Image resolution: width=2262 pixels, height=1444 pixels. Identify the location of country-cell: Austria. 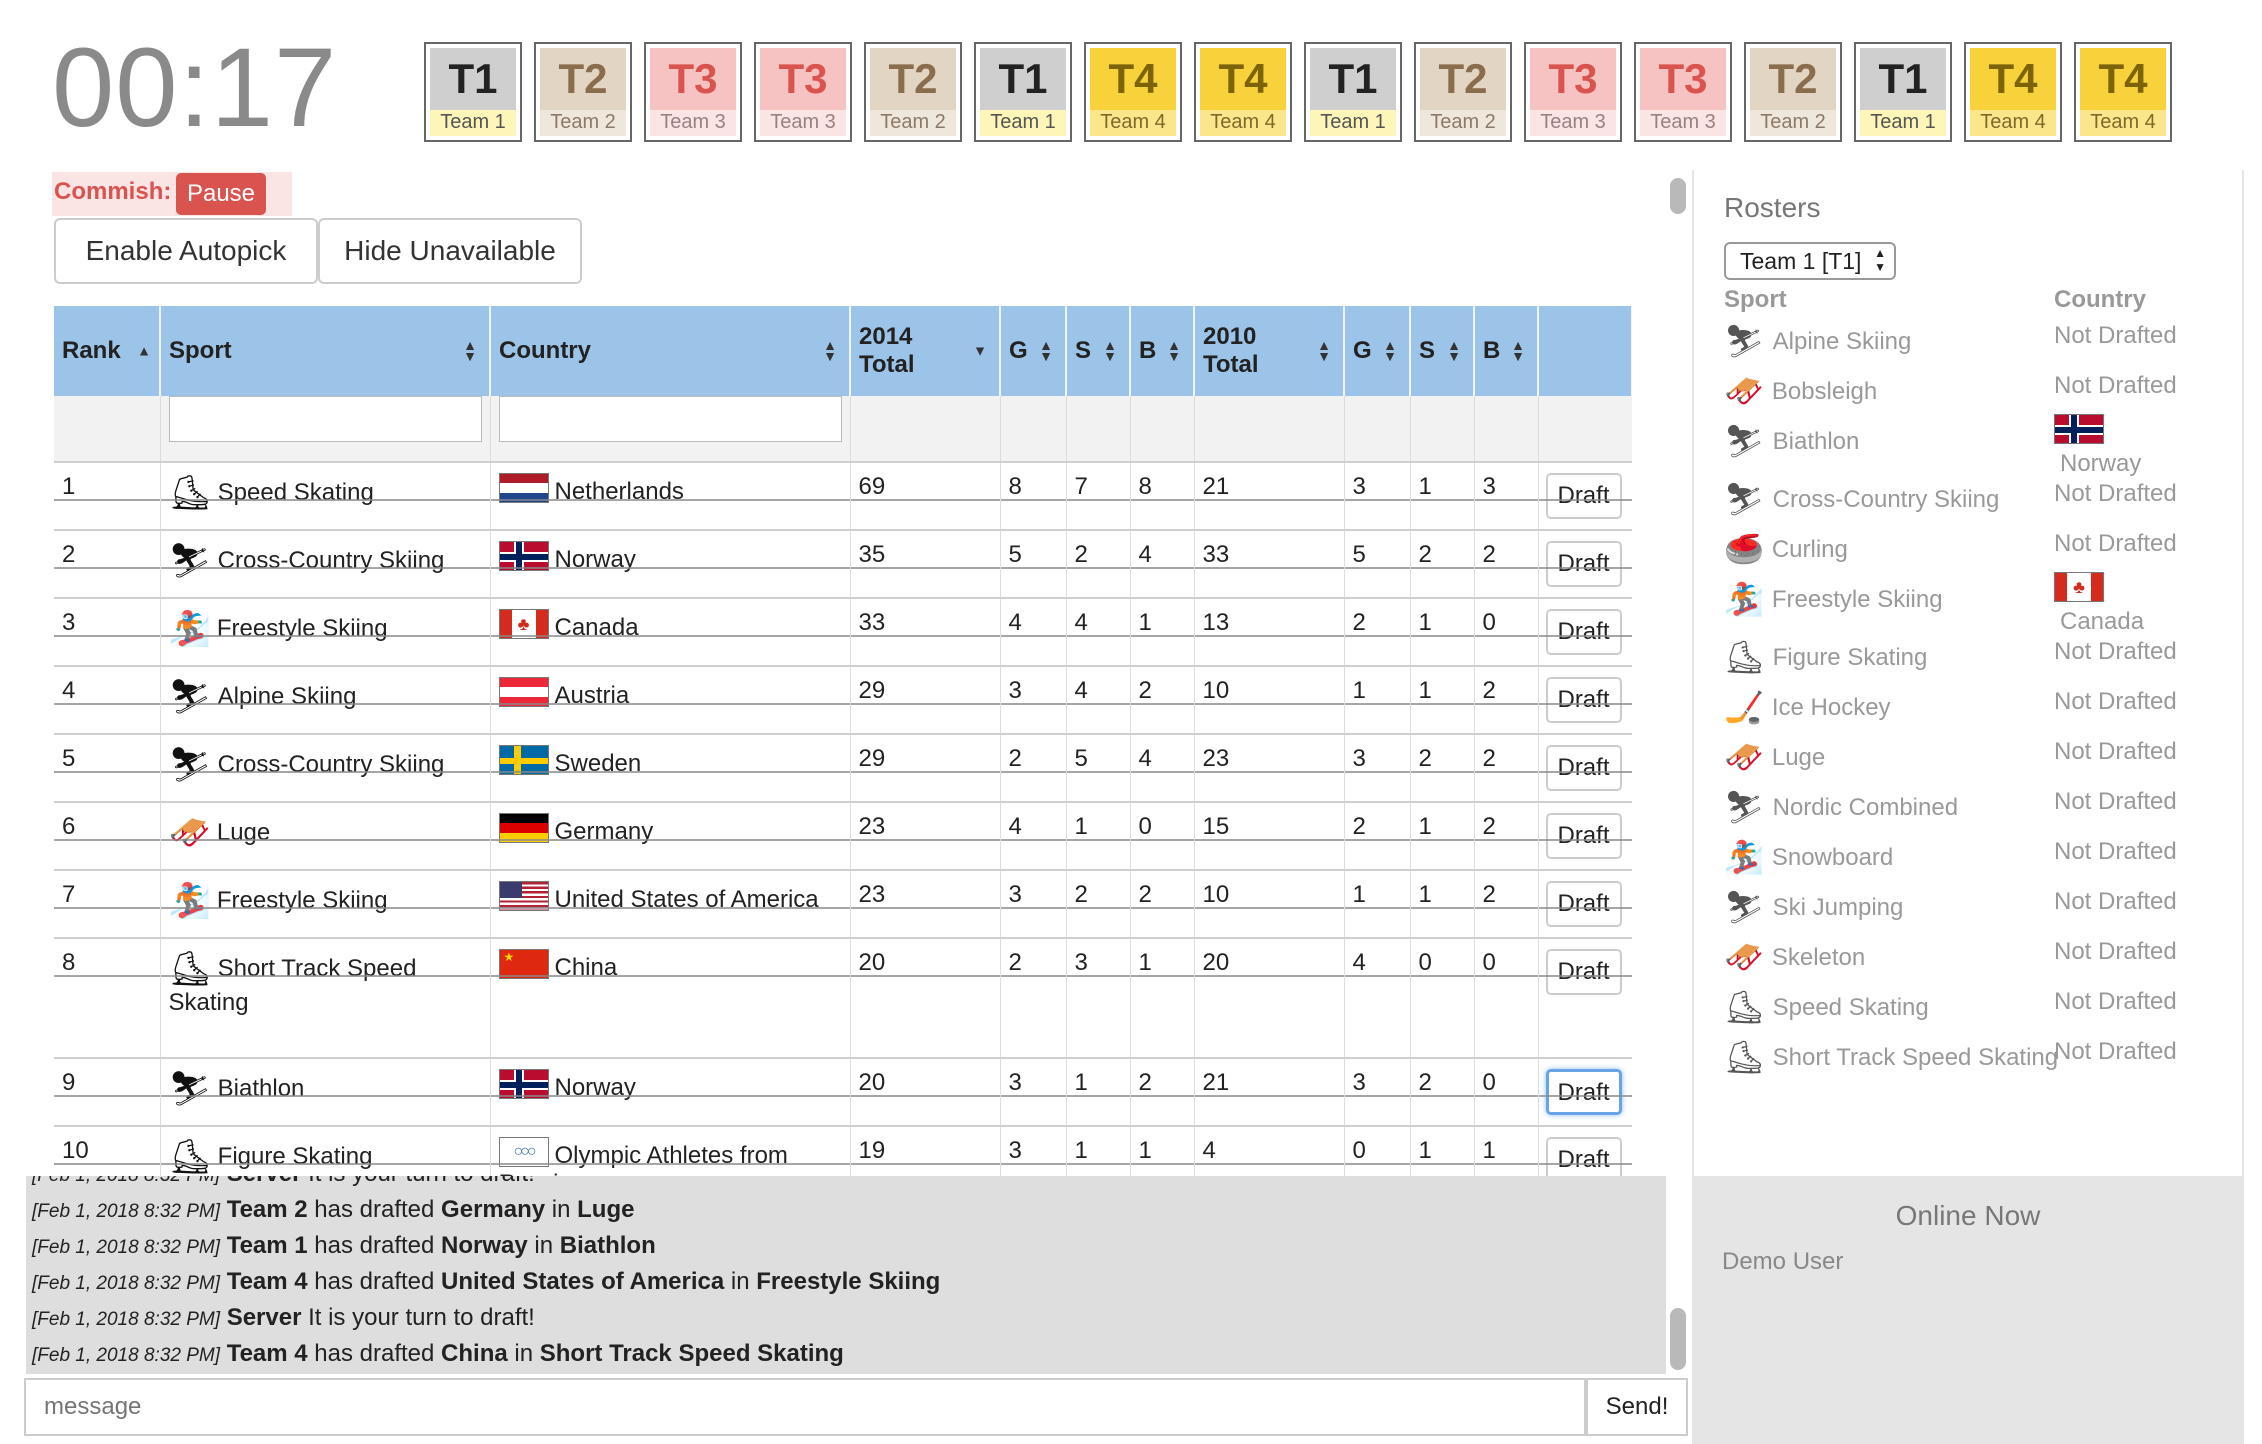
(592, 695).